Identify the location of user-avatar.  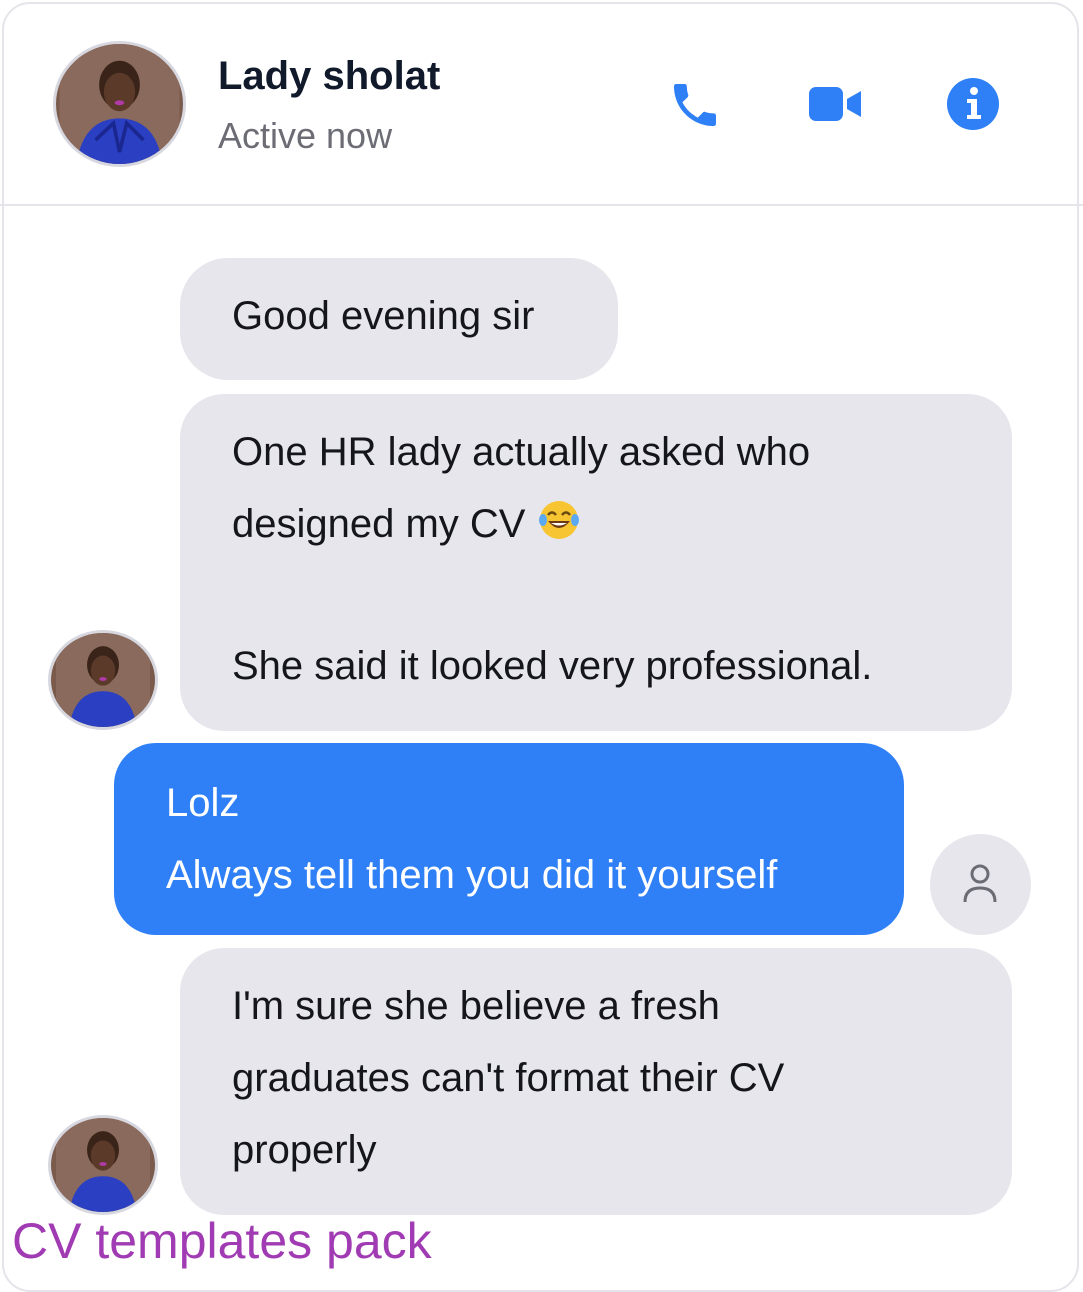
(980, 884).